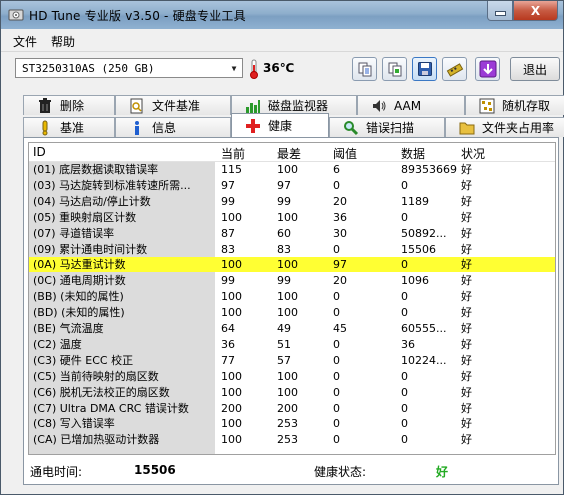 The width and height of the screenshot is (564, 495). Describe the element at coordinates (514, 105) in the screenshot. I see `tab-random-access: 随机存取` at that location.